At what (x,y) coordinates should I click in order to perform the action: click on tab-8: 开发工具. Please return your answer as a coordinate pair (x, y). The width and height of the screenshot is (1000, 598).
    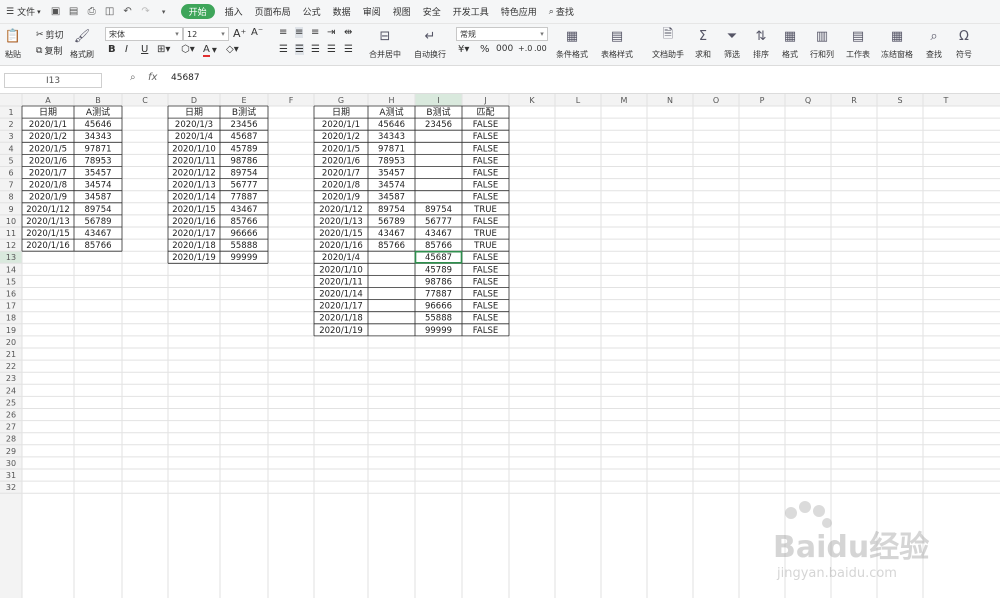
    Looking at the image, I should click on (471, 12).